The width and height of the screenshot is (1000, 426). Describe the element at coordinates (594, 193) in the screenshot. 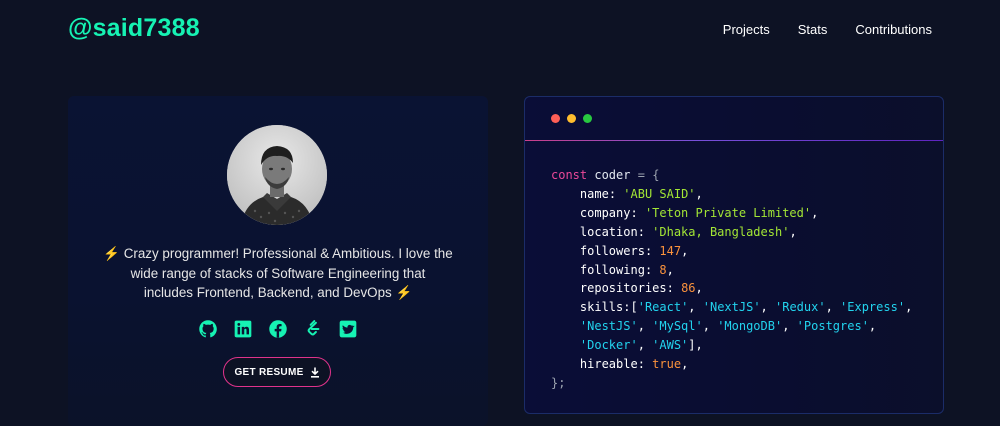

I see `code-key: name` at that location.